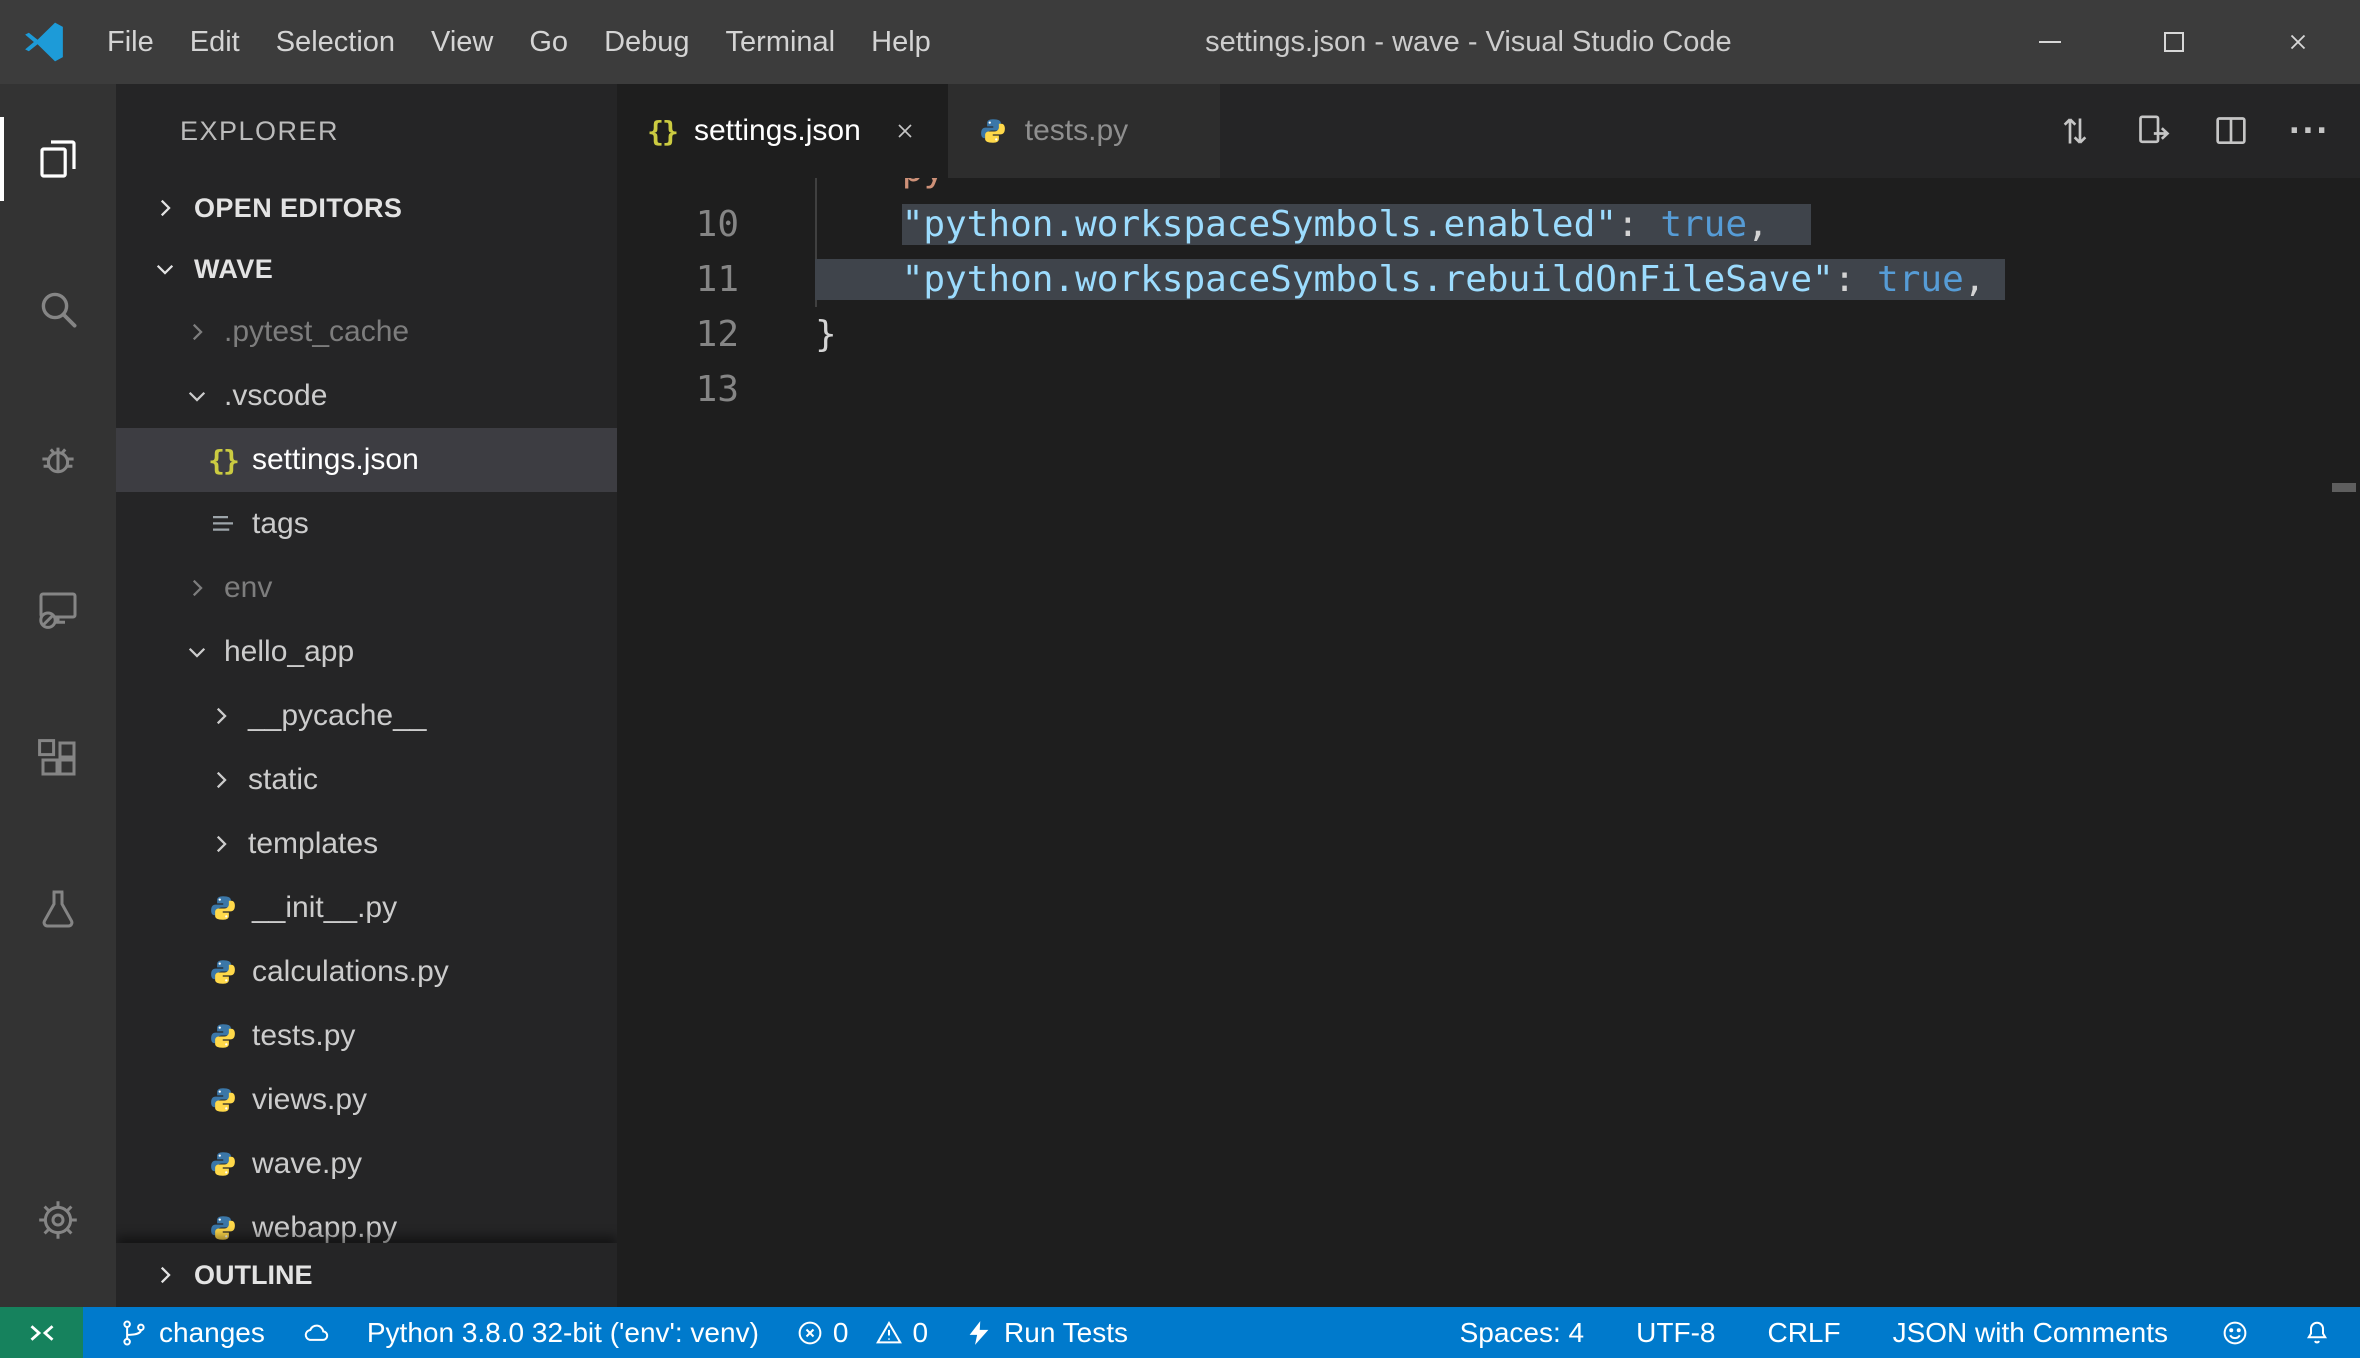 This screenshot has height=1358, width=2360. What do you see at coordinates (1587, 224) in the screenshot?
I see `code-line-10: "python.workspaceSymbols.enabled": true,` at bounding box center [1587, 224].